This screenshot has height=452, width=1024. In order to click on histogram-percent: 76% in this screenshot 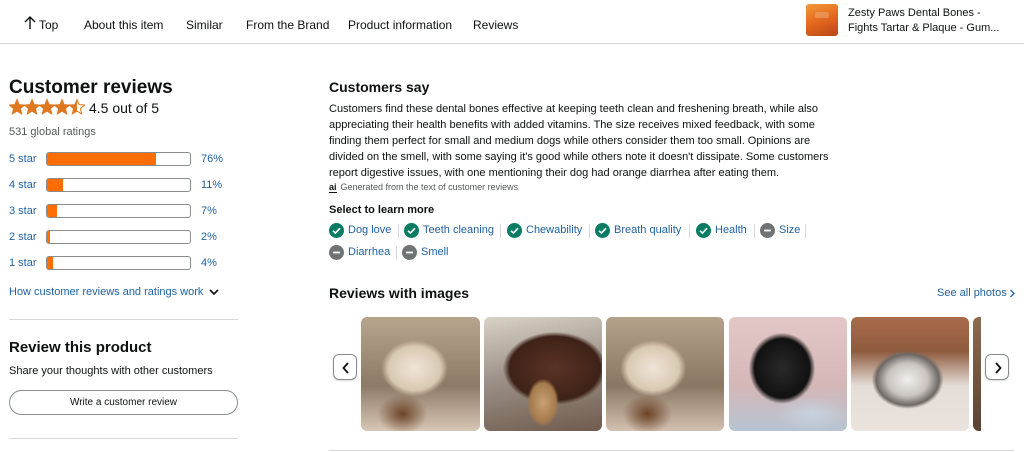, I will do `click(212, 159)`.